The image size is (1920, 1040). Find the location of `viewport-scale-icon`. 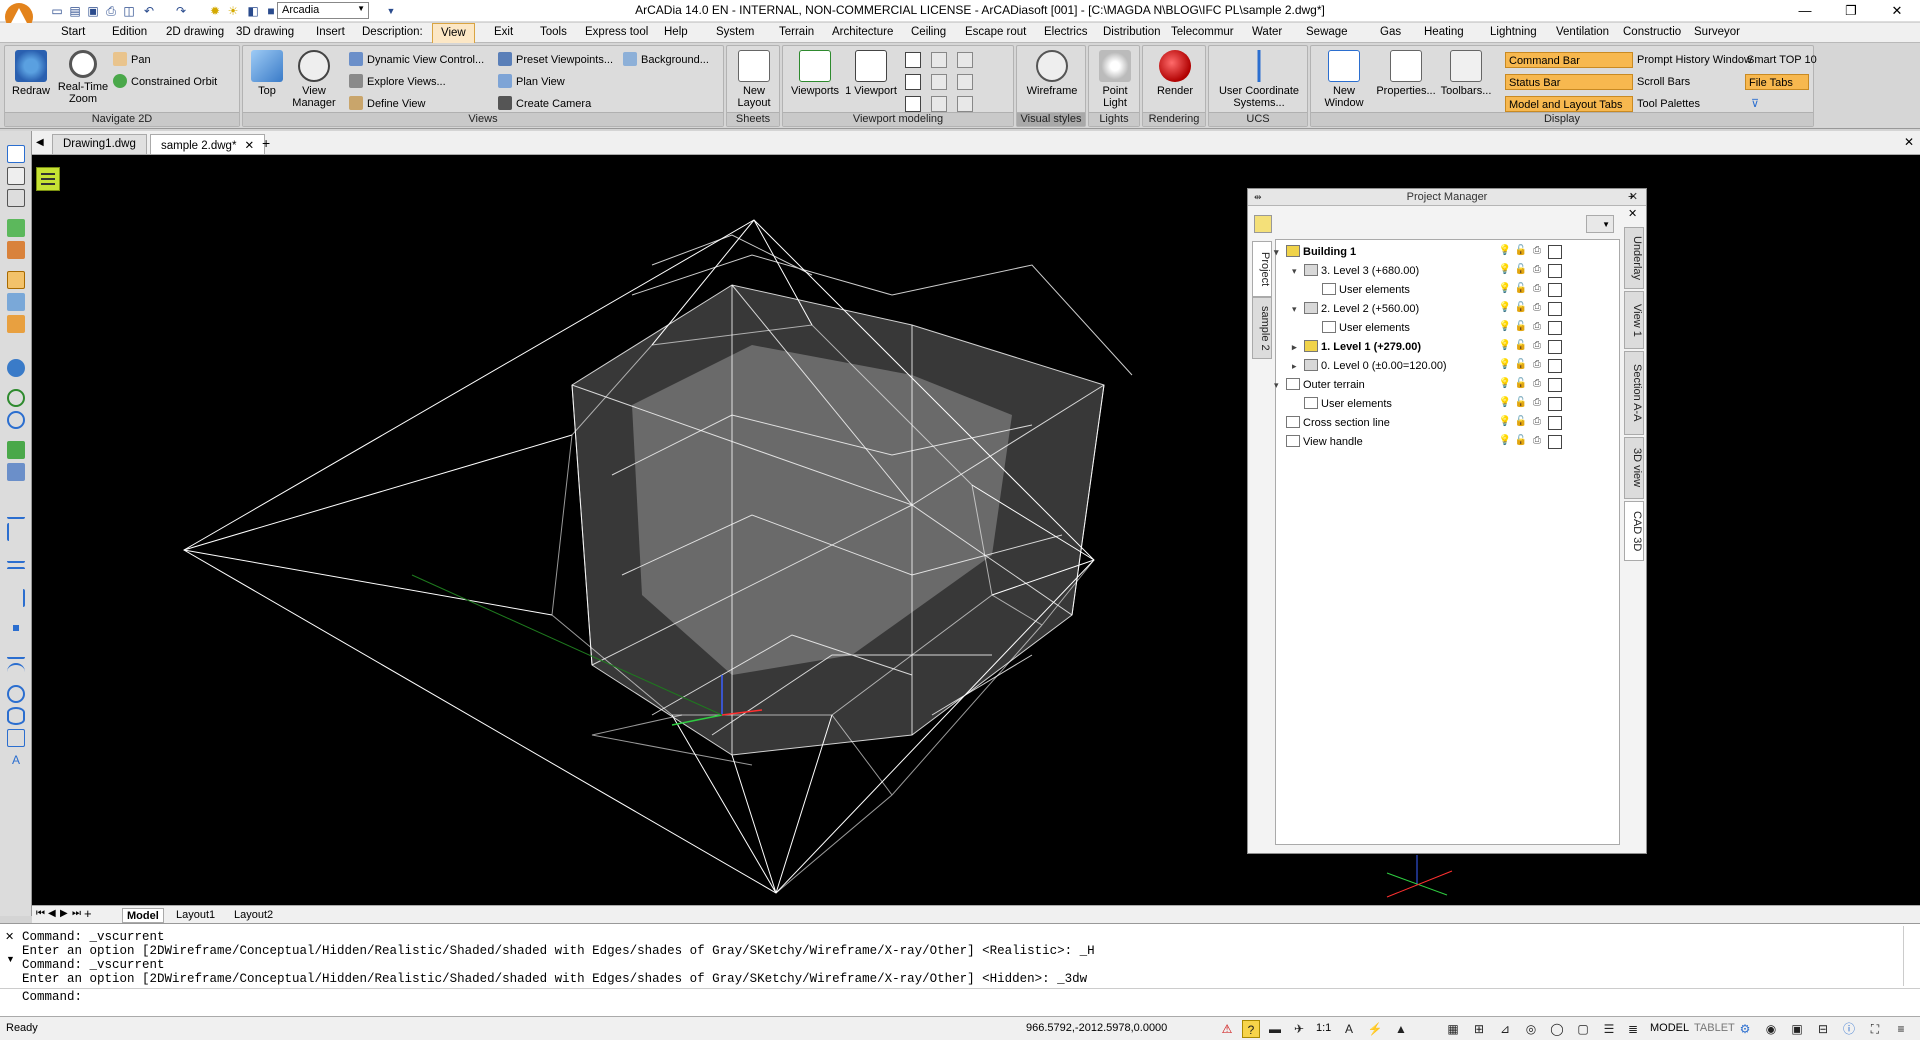

viewport-scale-icon is located at coordinates (965, 104).